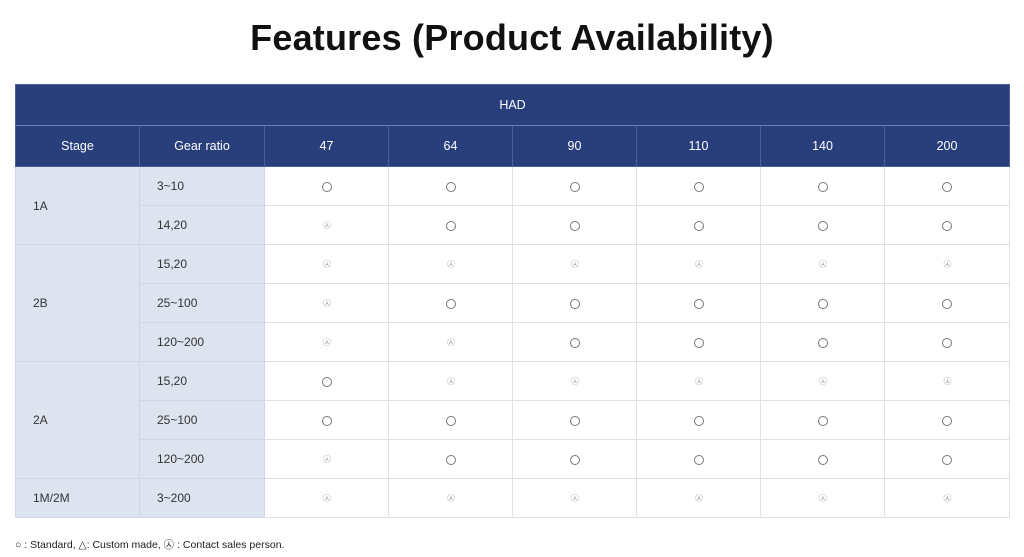  What do you see at coordinates (698, 146) in the screenshot?
I see `column-header-110: 110` at bounding box center [698, 146].